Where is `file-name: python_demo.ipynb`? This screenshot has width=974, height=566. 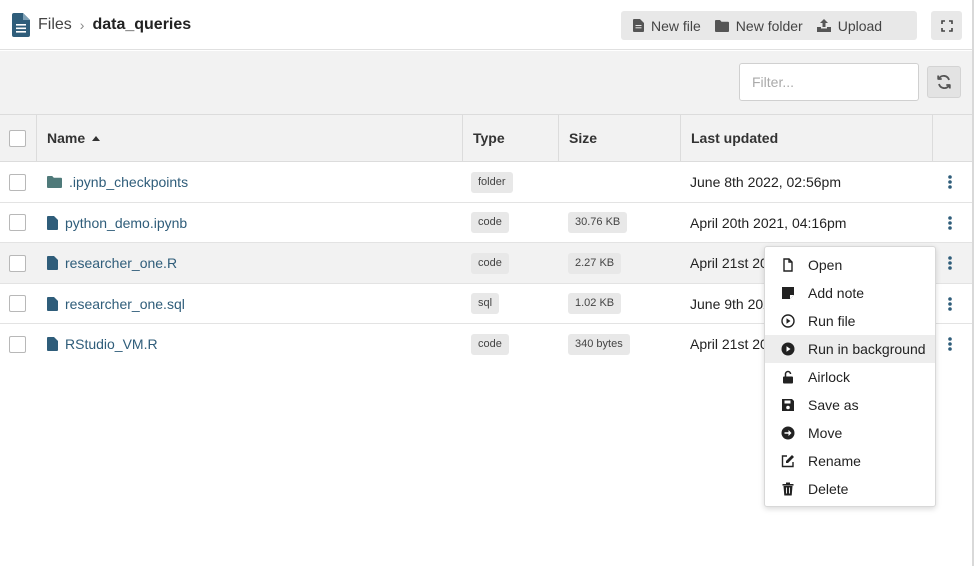
file-name: python_demo.ipynb is located at coordinates (126, 222).